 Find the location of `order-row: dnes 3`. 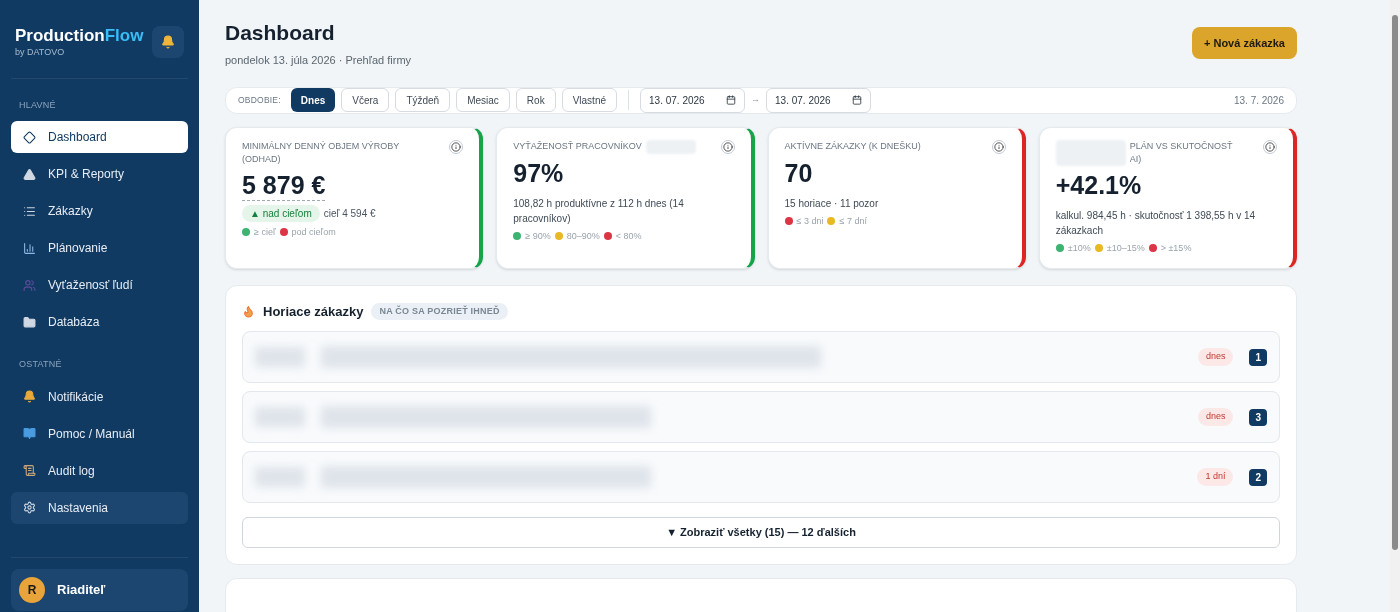

order-row: dnes 3 is located at coordinates (761, 417).